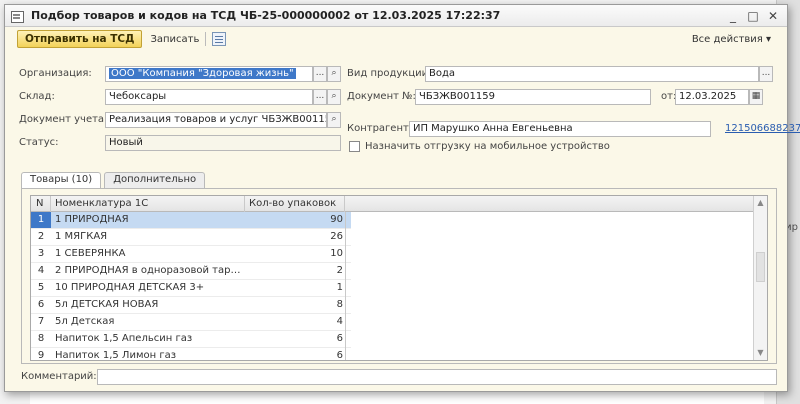 The image size is (800, 404). I want to click on scroll-thumb, so click(760, 267).